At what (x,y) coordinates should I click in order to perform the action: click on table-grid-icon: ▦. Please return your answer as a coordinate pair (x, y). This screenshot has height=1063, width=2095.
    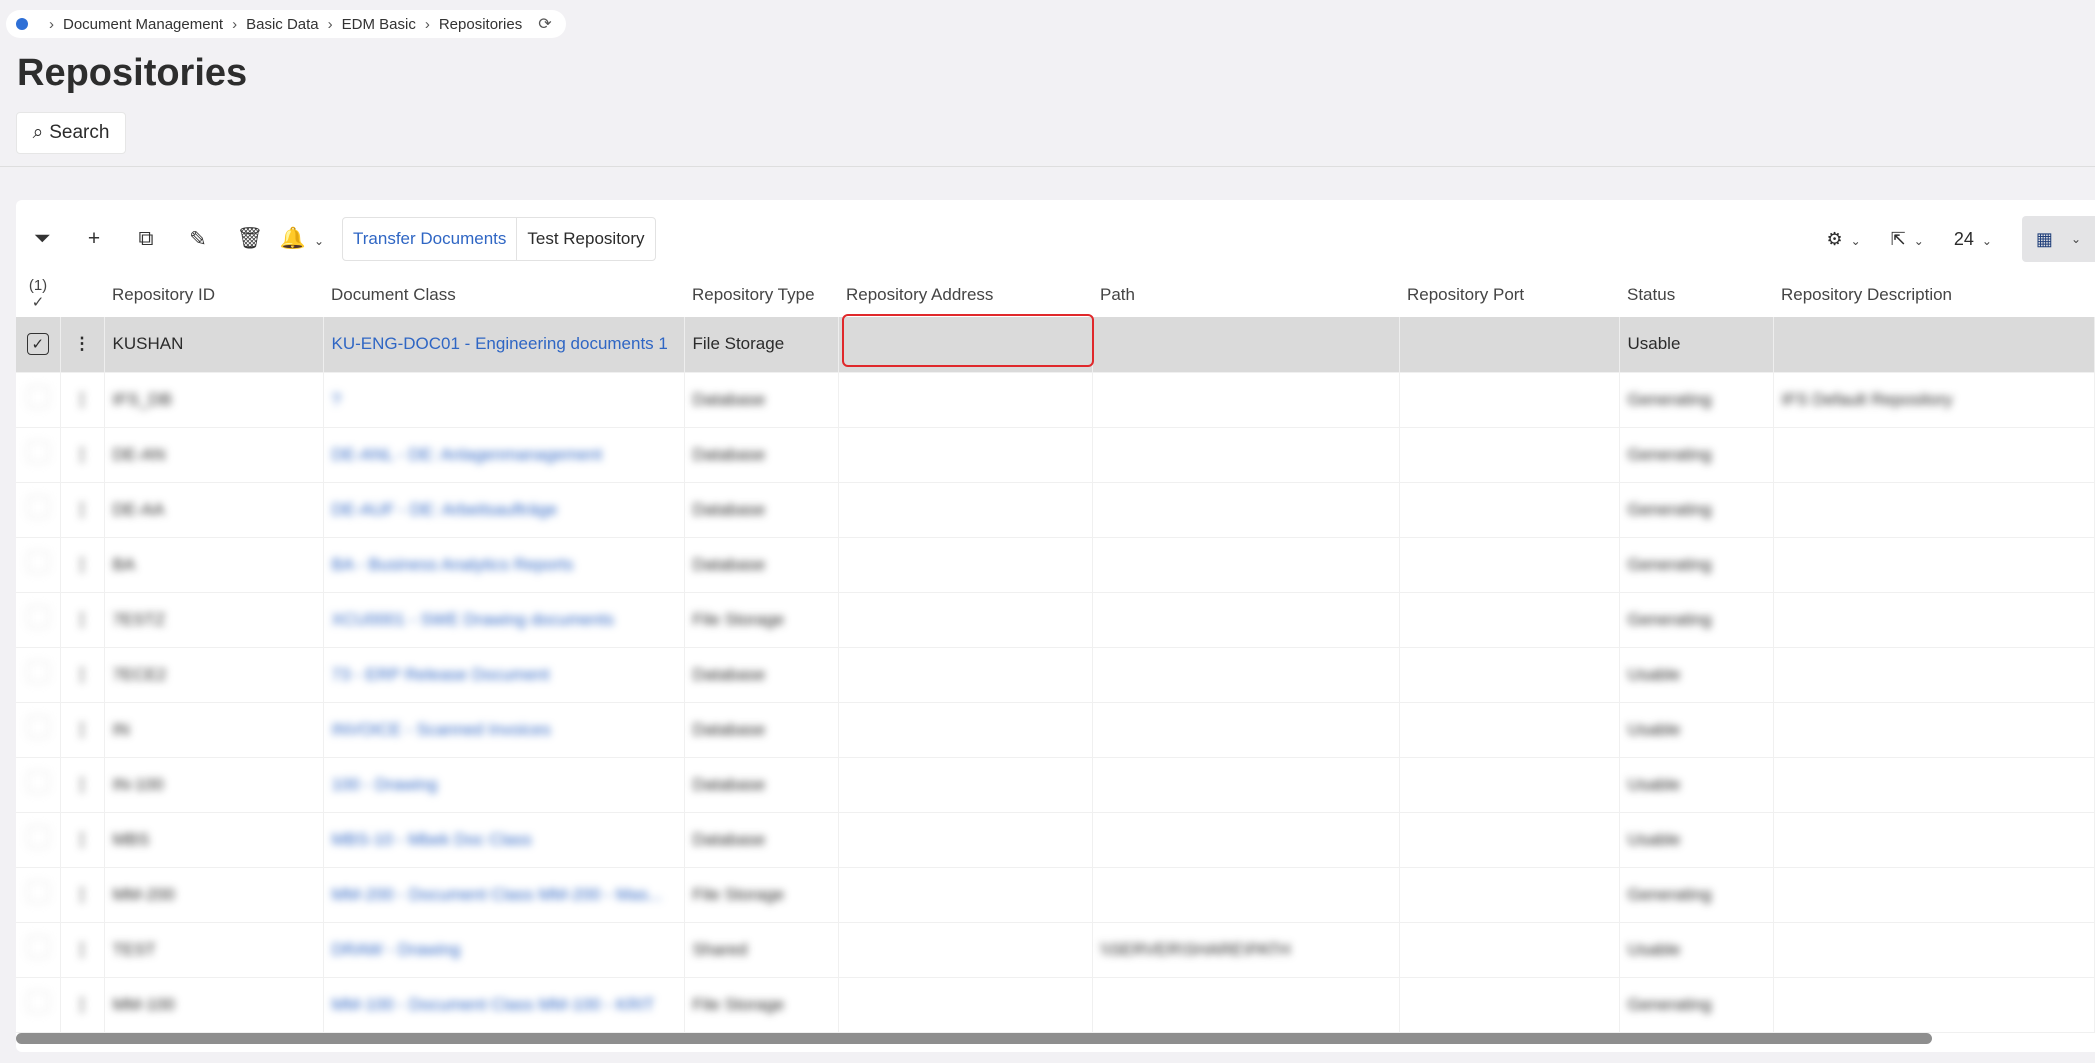
    Looking at the image, I should click on (2044, 238).